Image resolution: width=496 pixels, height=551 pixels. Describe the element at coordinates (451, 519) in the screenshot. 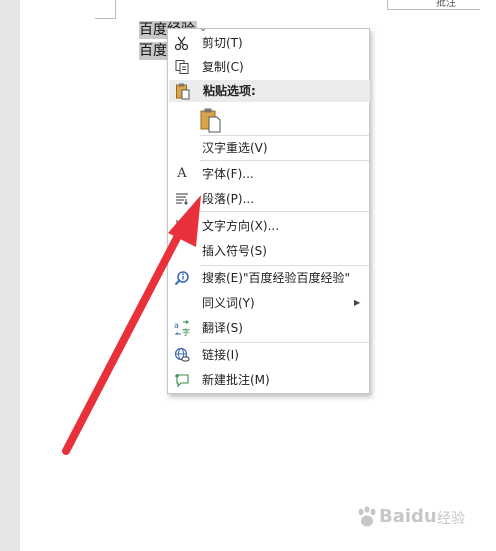

I see `watermark-sub: 经验` at that location.